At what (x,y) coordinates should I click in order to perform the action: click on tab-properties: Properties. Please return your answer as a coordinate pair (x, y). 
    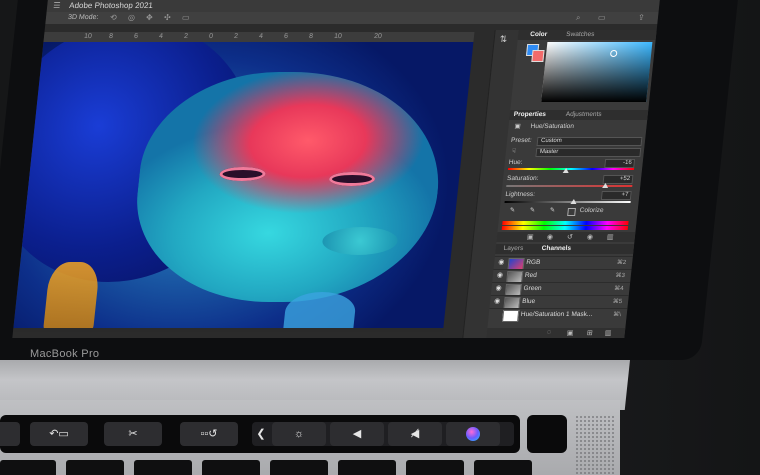
    Looking at the image, I should click on (529, 115).